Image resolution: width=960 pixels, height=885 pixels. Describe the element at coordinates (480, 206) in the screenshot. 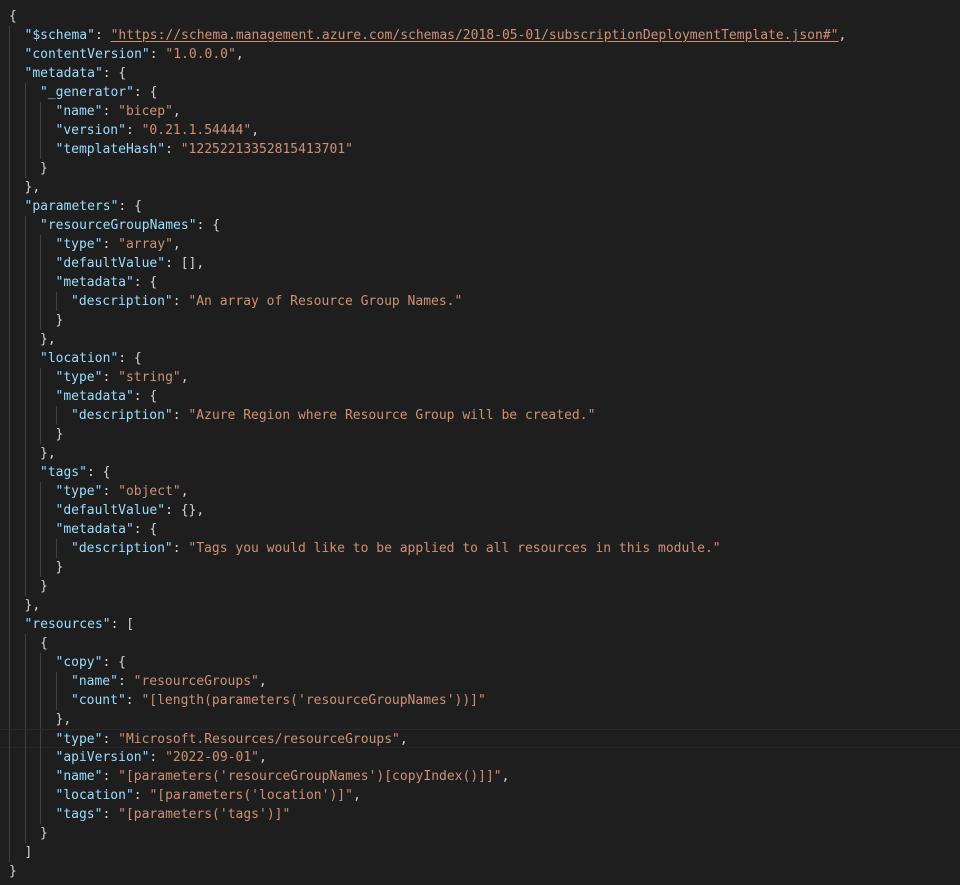

I see `code-line: "parameters": {` at that location.